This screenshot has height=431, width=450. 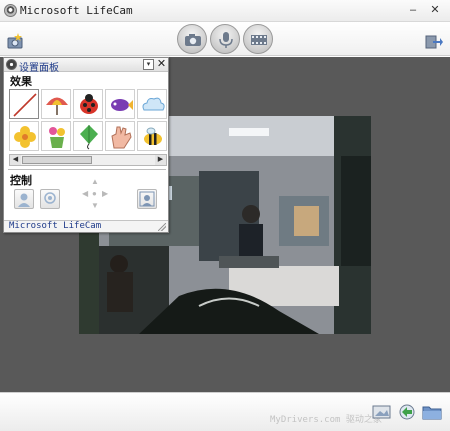 What do you see at coordinates (76, 10) in the screenshot?
I see `window-title: Microsoft LifeCam` at bounding box center [76, 10].